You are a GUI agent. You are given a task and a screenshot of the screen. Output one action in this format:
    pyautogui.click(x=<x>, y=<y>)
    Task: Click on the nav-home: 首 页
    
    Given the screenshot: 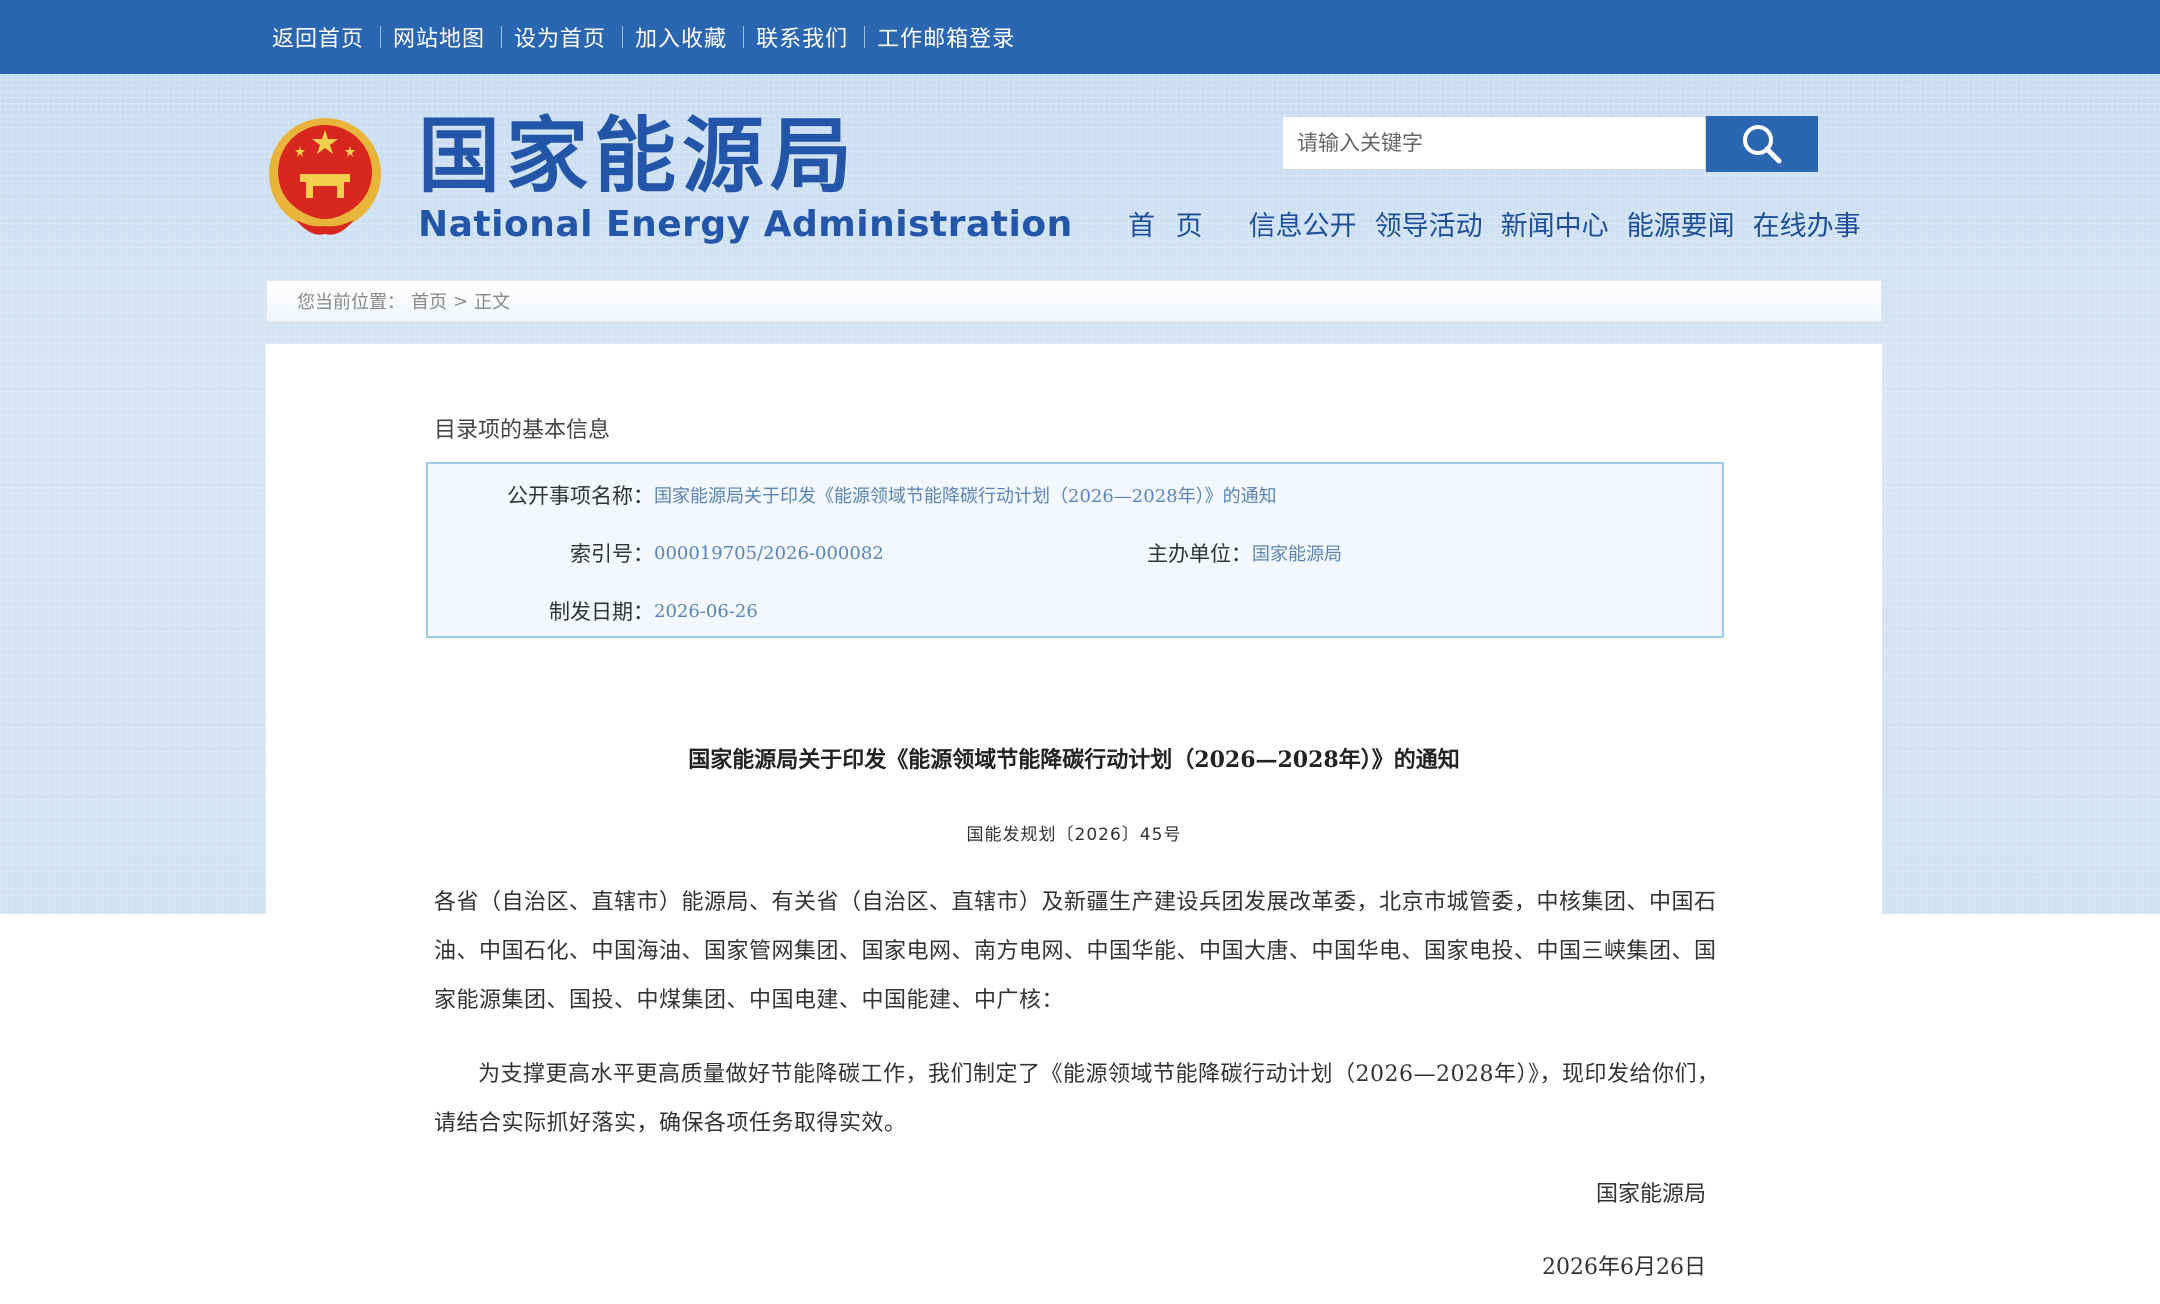 What is the action you would take?
    pyautogui.click(x=1168, y=223)
    